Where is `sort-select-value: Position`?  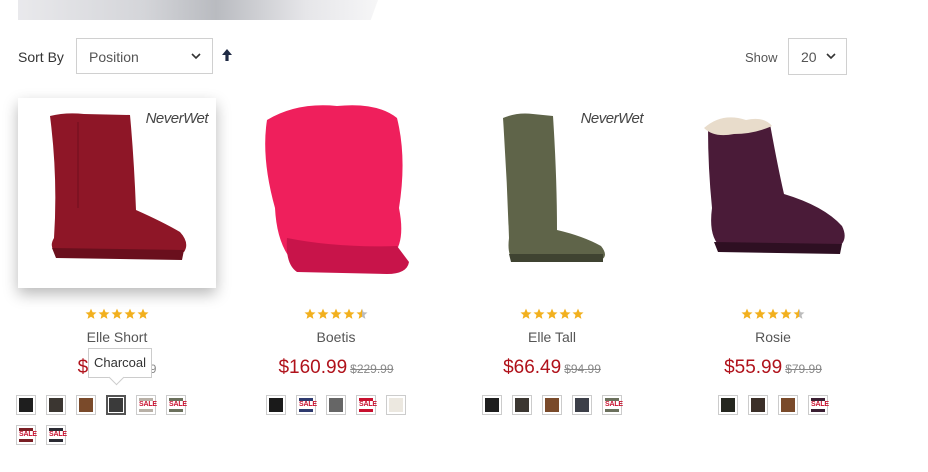 sort-select-value: Position is located at coordinates (114, 57).